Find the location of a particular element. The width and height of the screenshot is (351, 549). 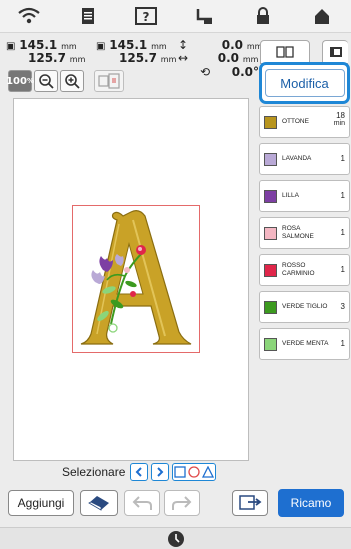

thread-list-icon is located at coordinates (335, 52).